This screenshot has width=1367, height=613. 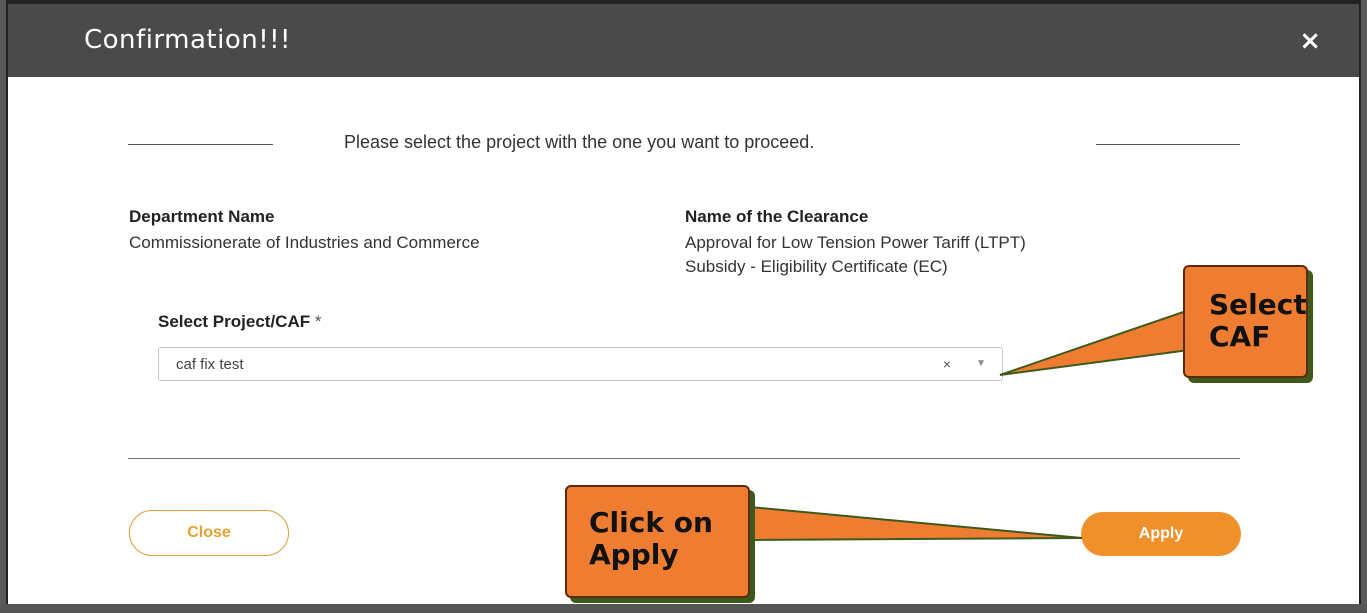 I want to click on backdrop-bottom, so click(x=683, y=608).